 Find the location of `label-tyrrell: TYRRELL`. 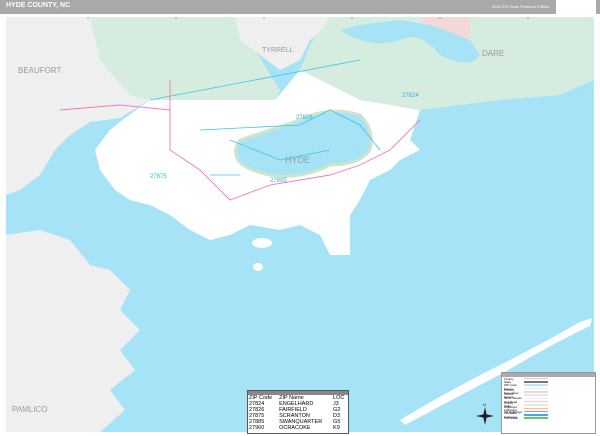

label-tyrrell: TYRRELL is located at coordinates (278, 50).